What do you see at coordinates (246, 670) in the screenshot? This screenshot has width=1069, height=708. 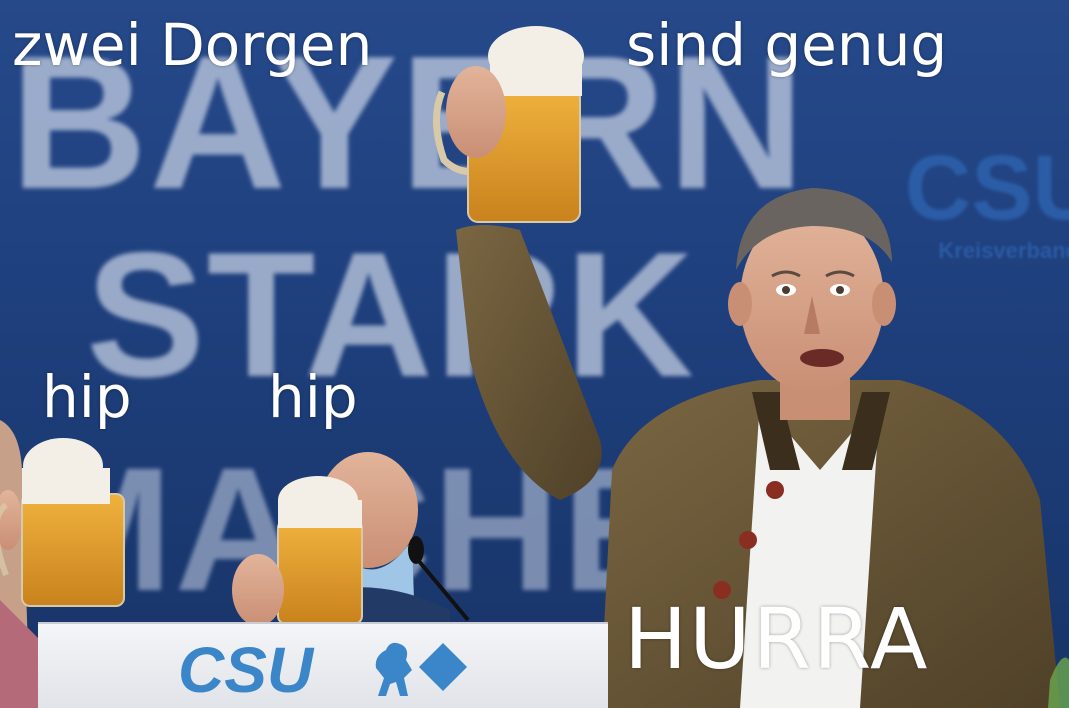 I see `lectern-csu-logo: CSU` at bounding box center [246, 670].